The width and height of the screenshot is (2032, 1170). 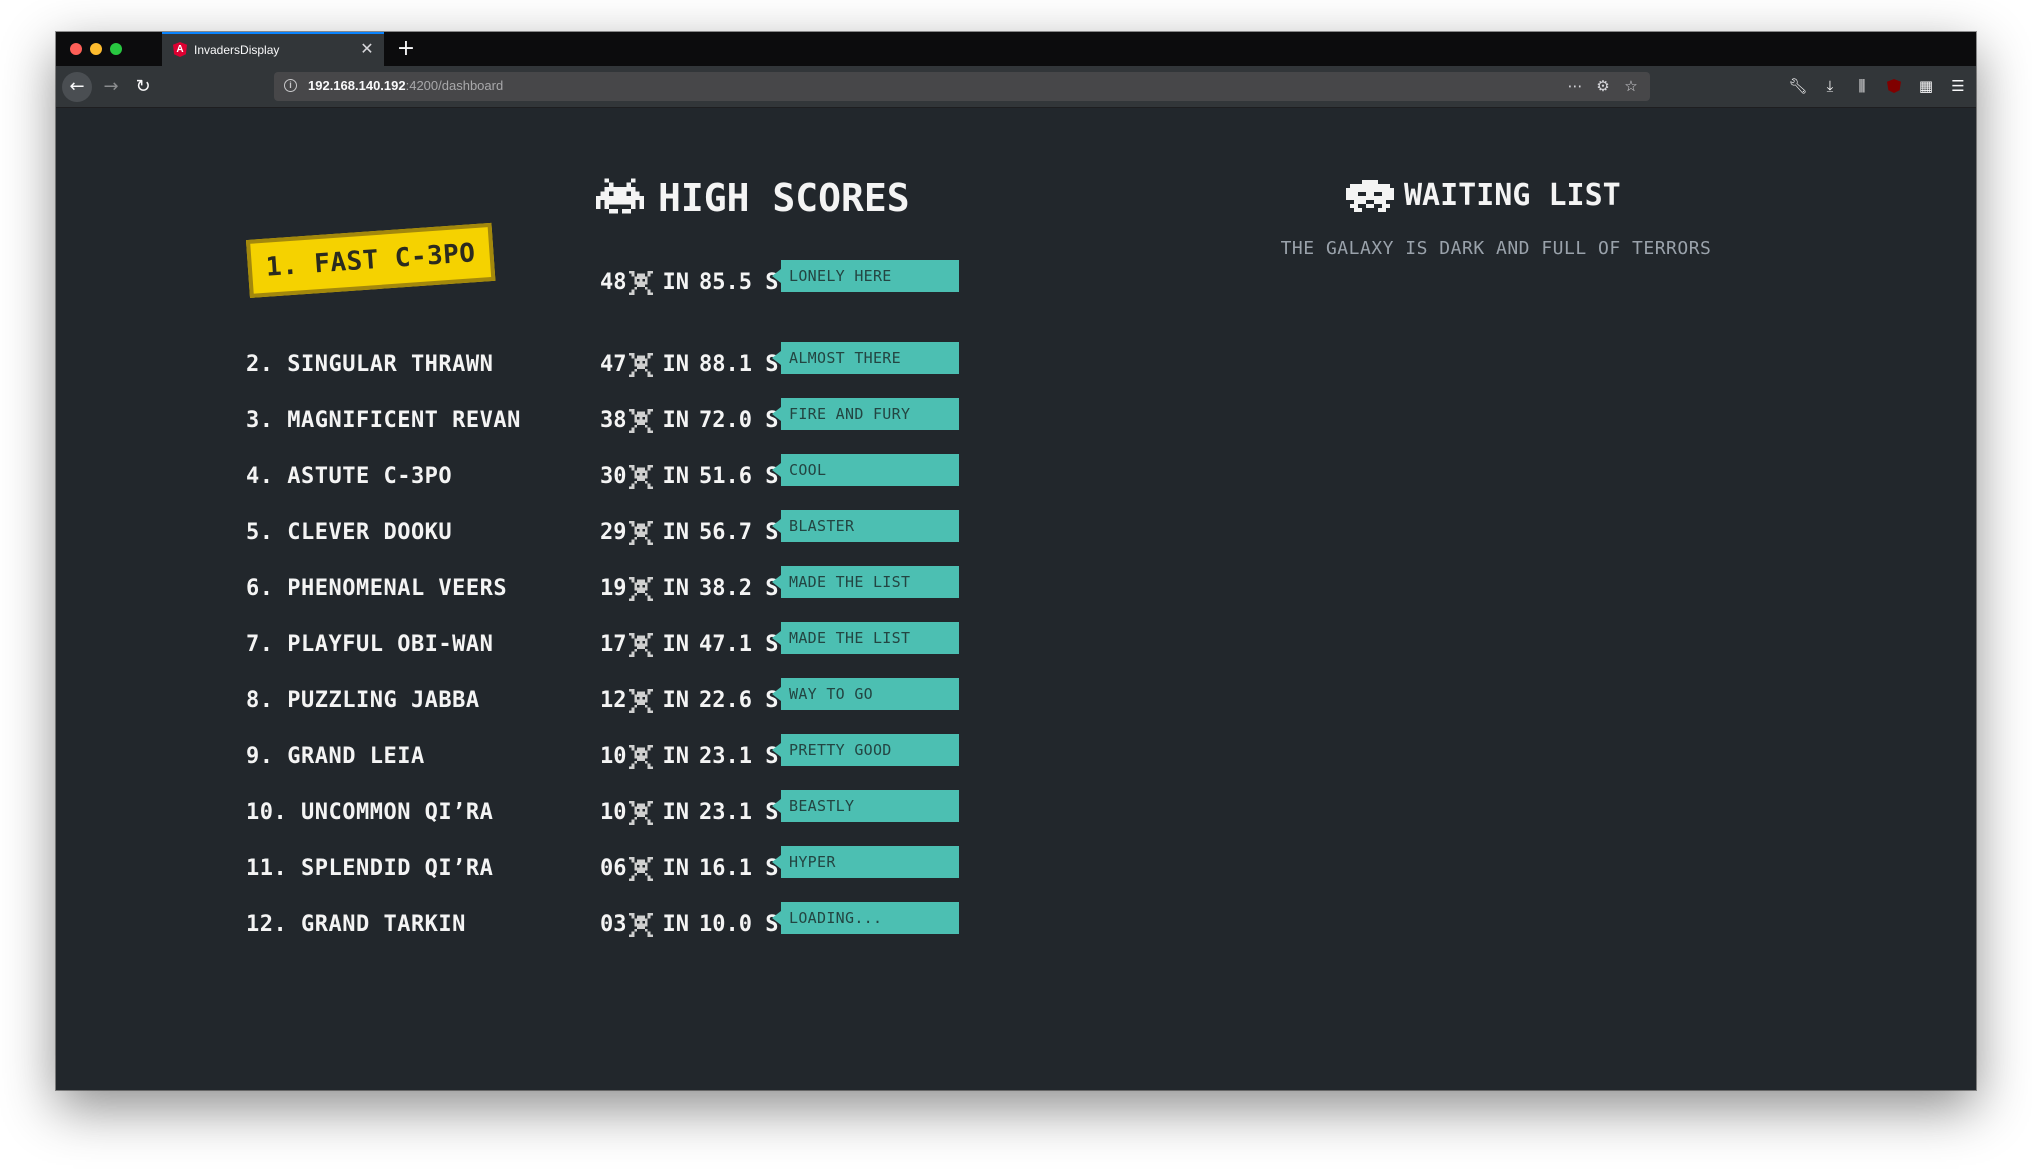 I want to click on time-value: 10.0 S, so click(x=739, y=924).